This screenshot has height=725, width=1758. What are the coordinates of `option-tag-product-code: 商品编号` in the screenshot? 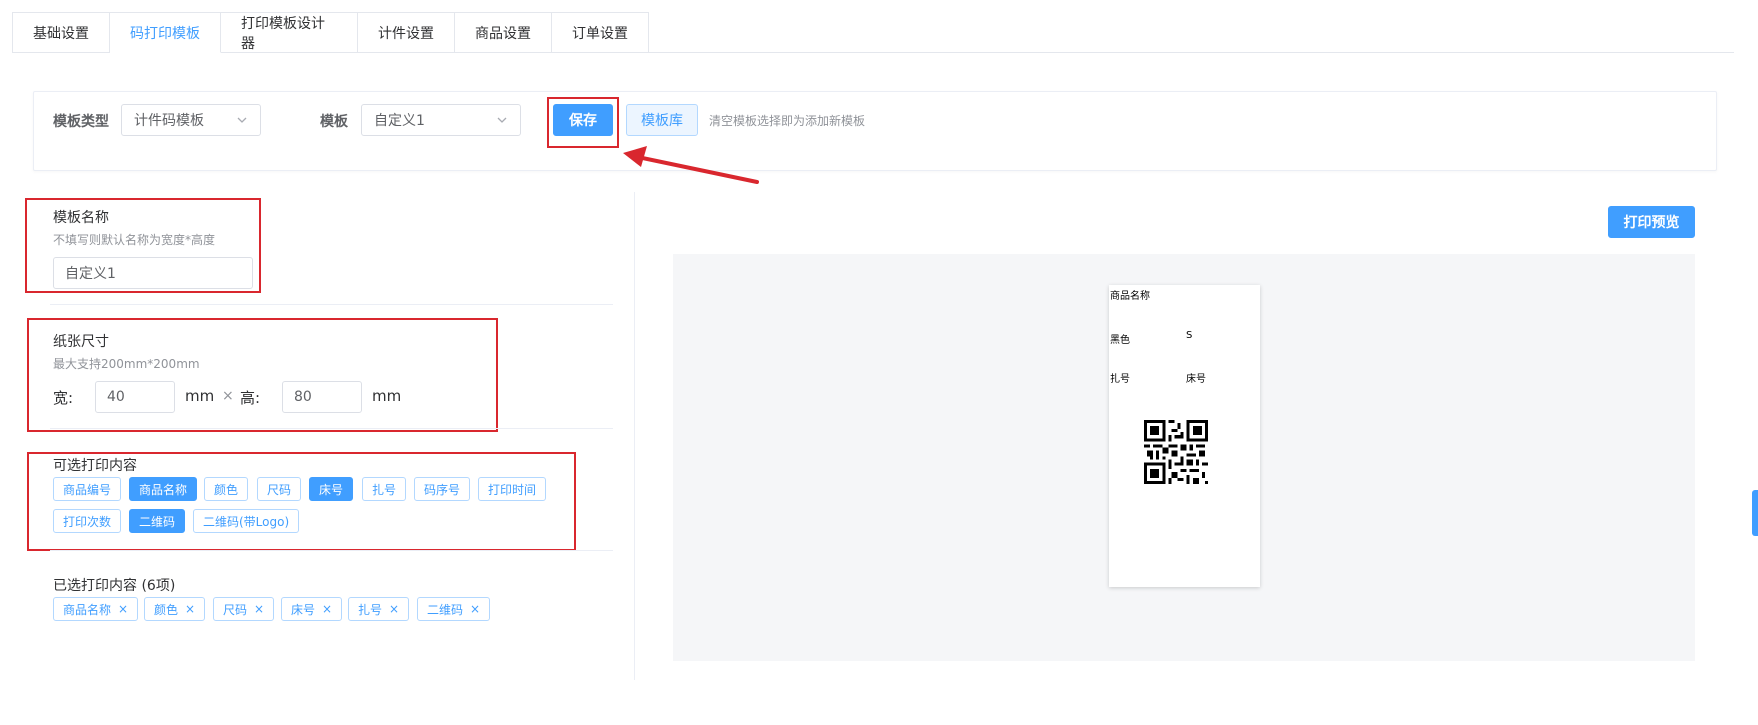 It's located at (87, 489).